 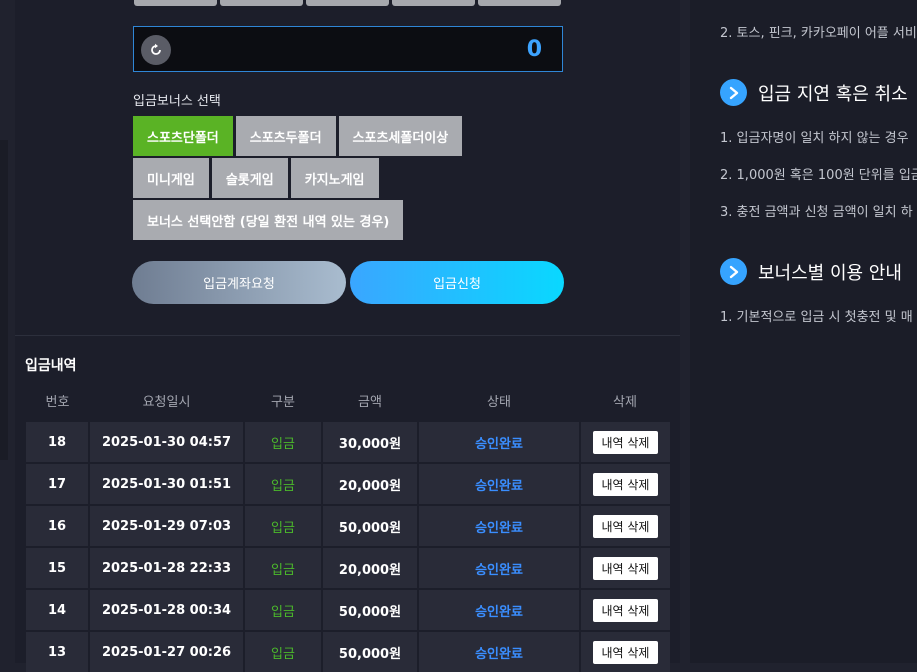 What do you see at coordinates (369, 441) in the screenshot?
I see `row-amount: 30,000원` at bounding box center [369, 441].